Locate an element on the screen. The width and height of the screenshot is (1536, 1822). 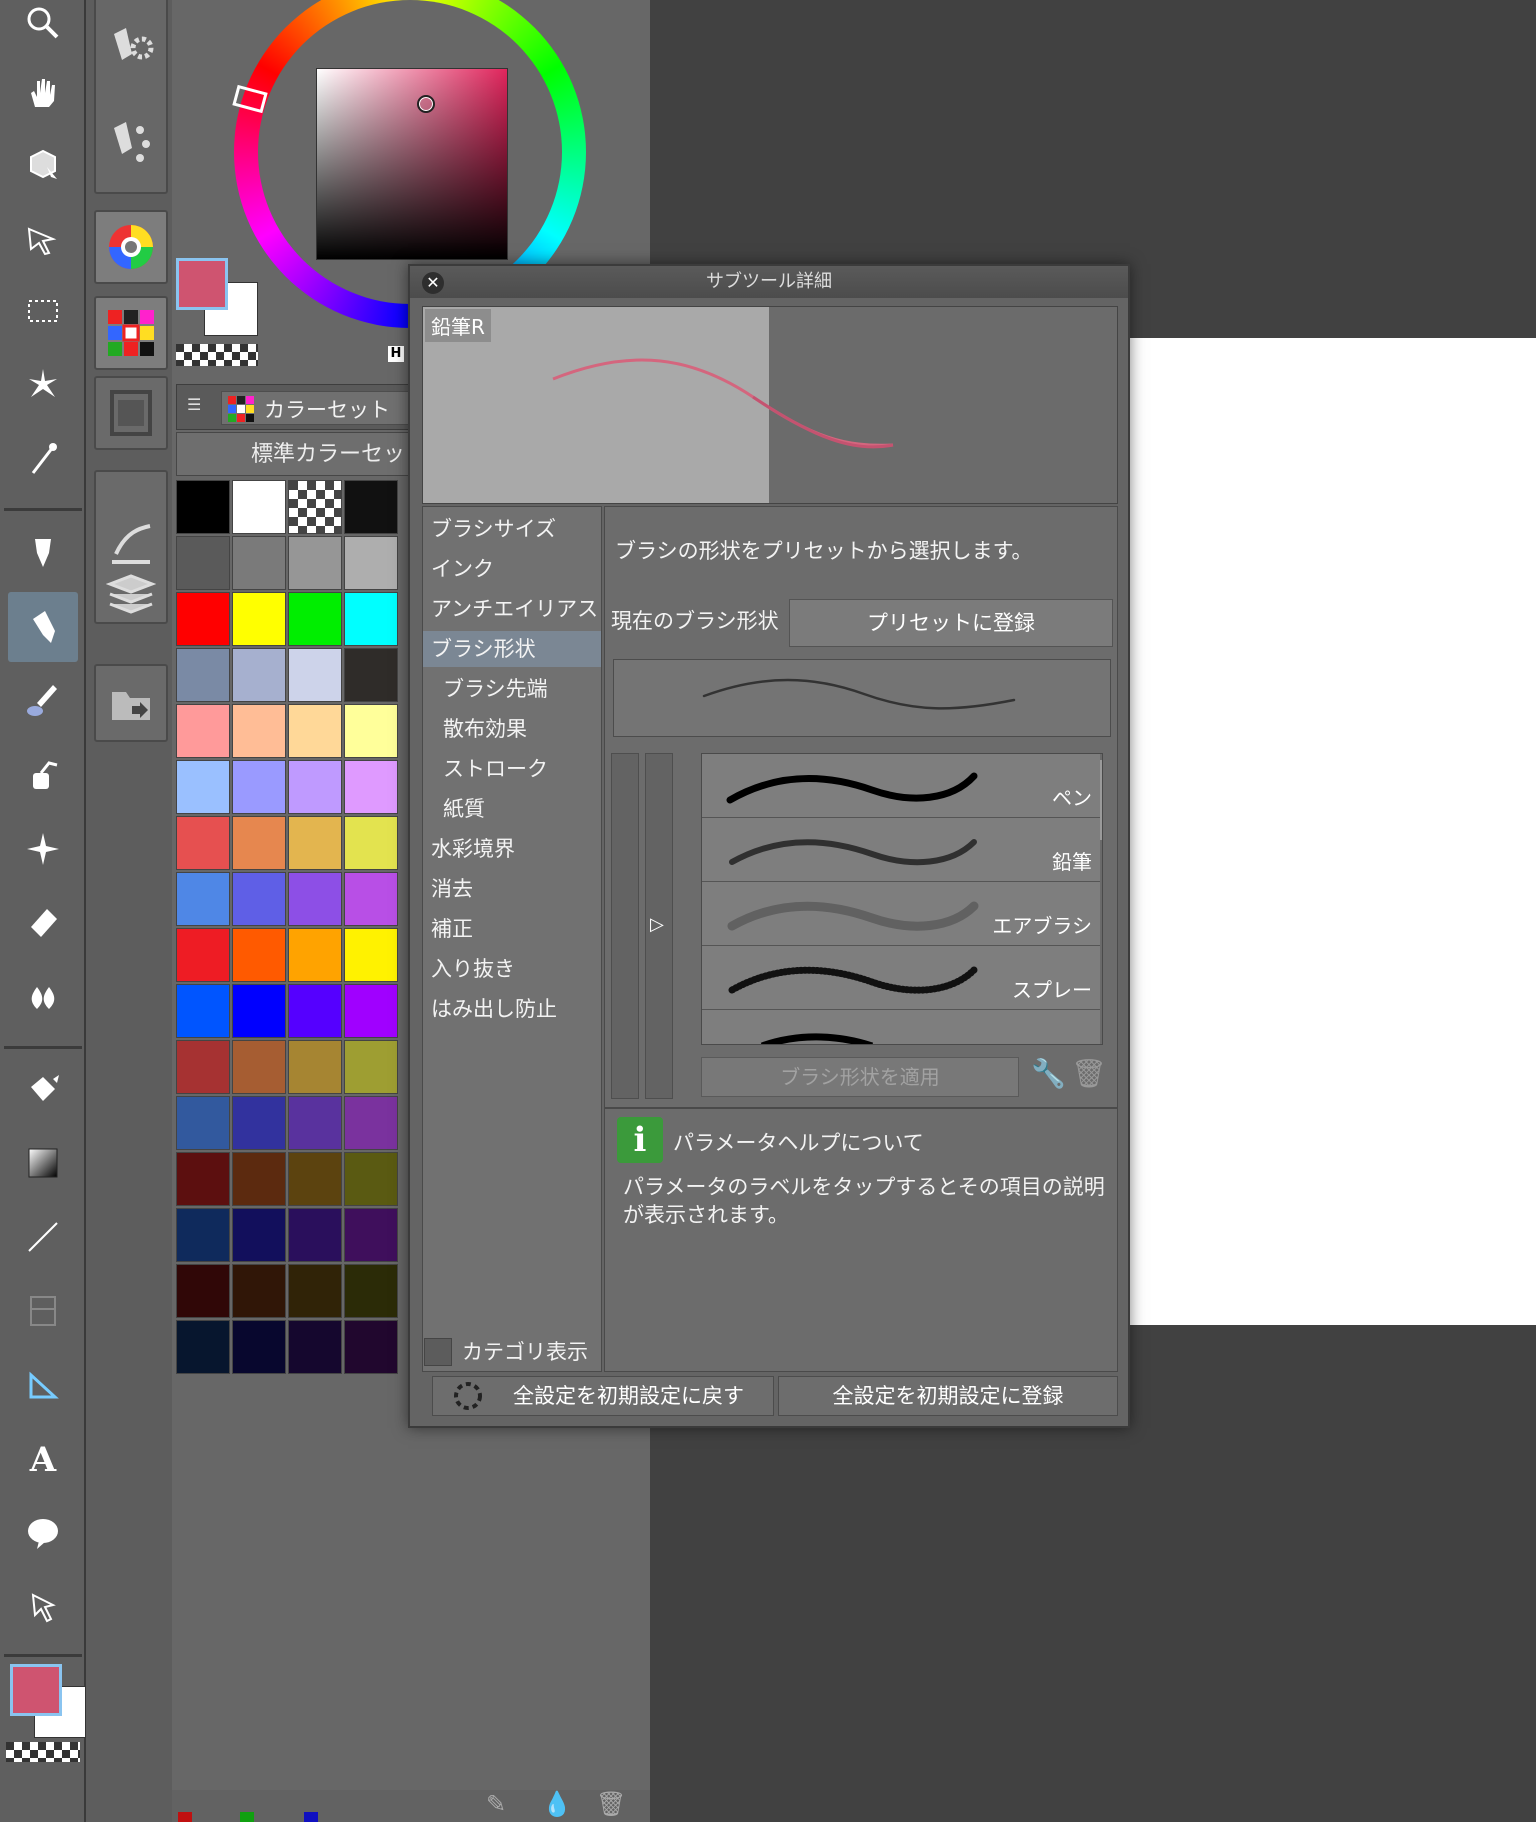
category-item: 補正 is located at coordinates (512, 929).